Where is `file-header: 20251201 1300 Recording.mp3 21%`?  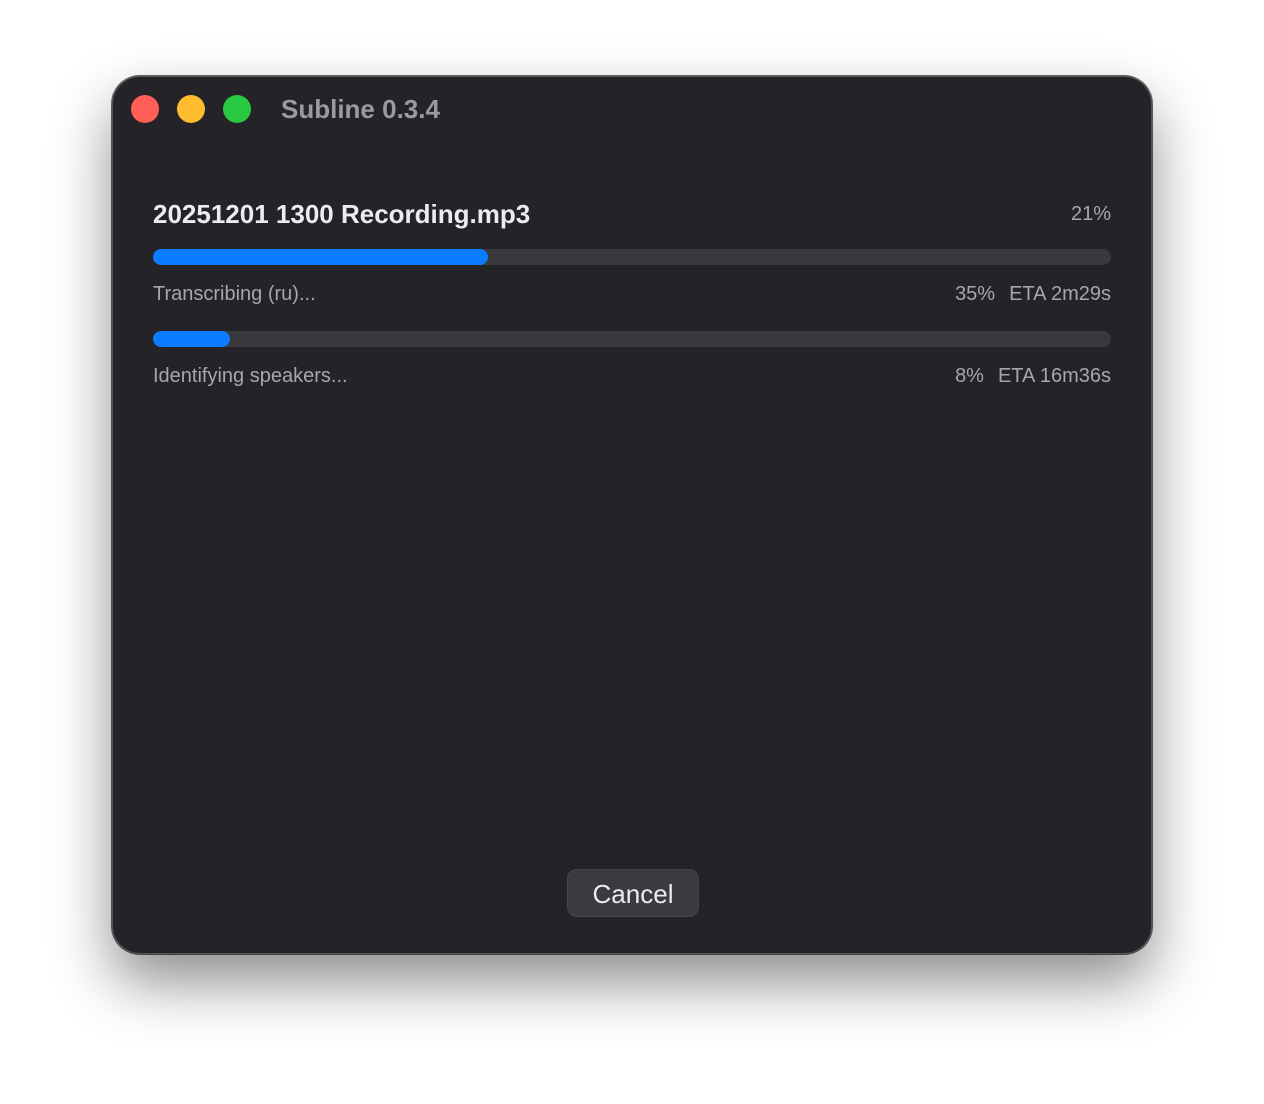 file-header: 20251201 1300 Recording.mp3 21% is located at coordinates (632, 214).